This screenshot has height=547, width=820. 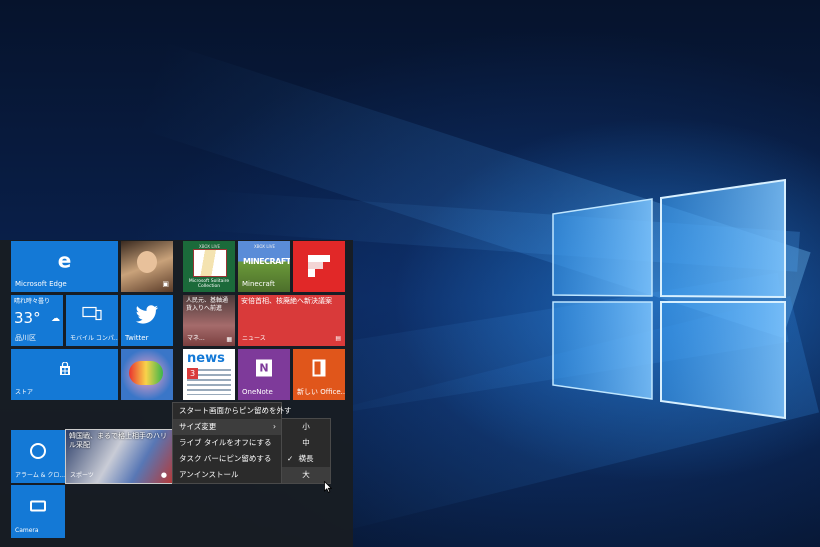 I want to click on minecraft-logo-icon: MINECRAFT, so click(x=266, y=261).